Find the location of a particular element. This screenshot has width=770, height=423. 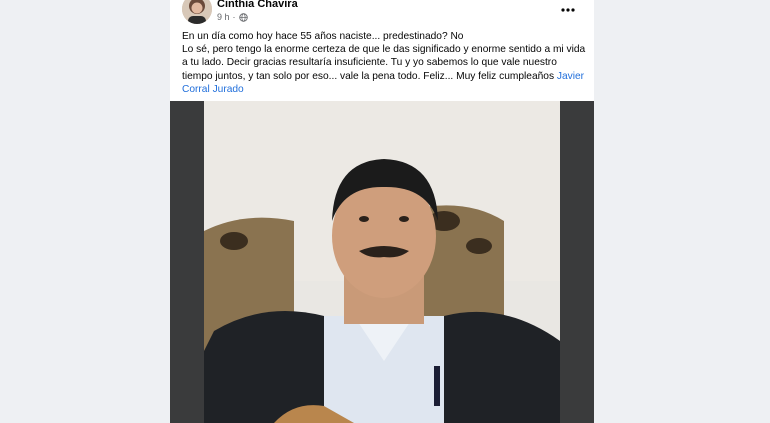

post-meta: 9 h · is located at coordinates (232, 17).